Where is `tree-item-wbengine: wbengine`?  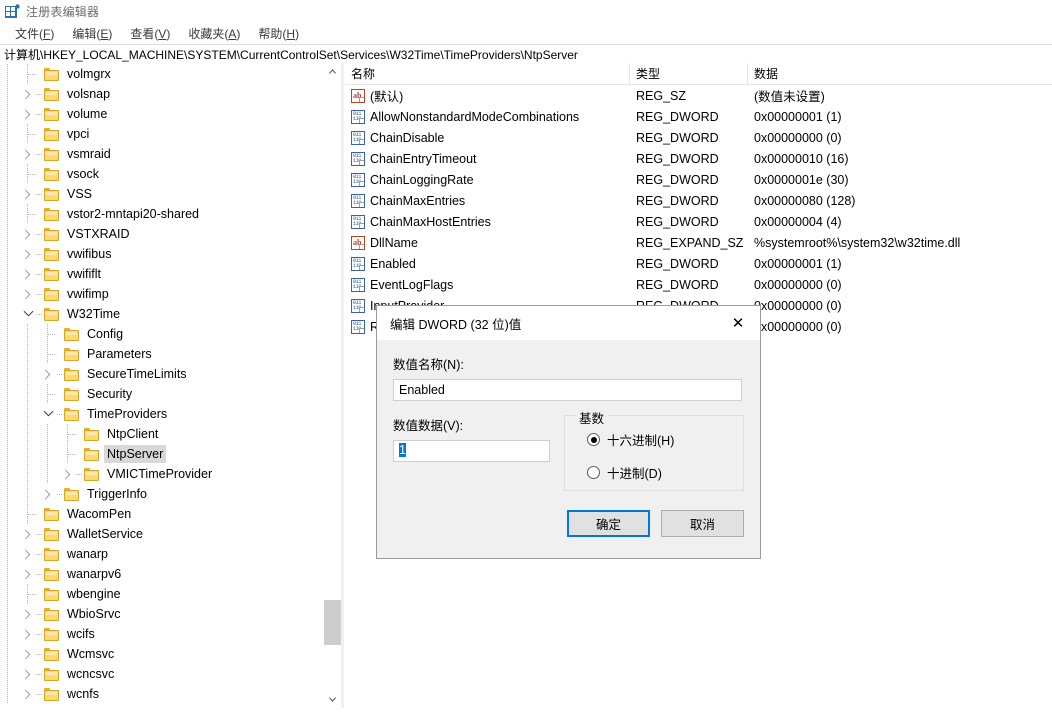
tree-item-wbengine: wbengine is located at coordinates (170, 594).